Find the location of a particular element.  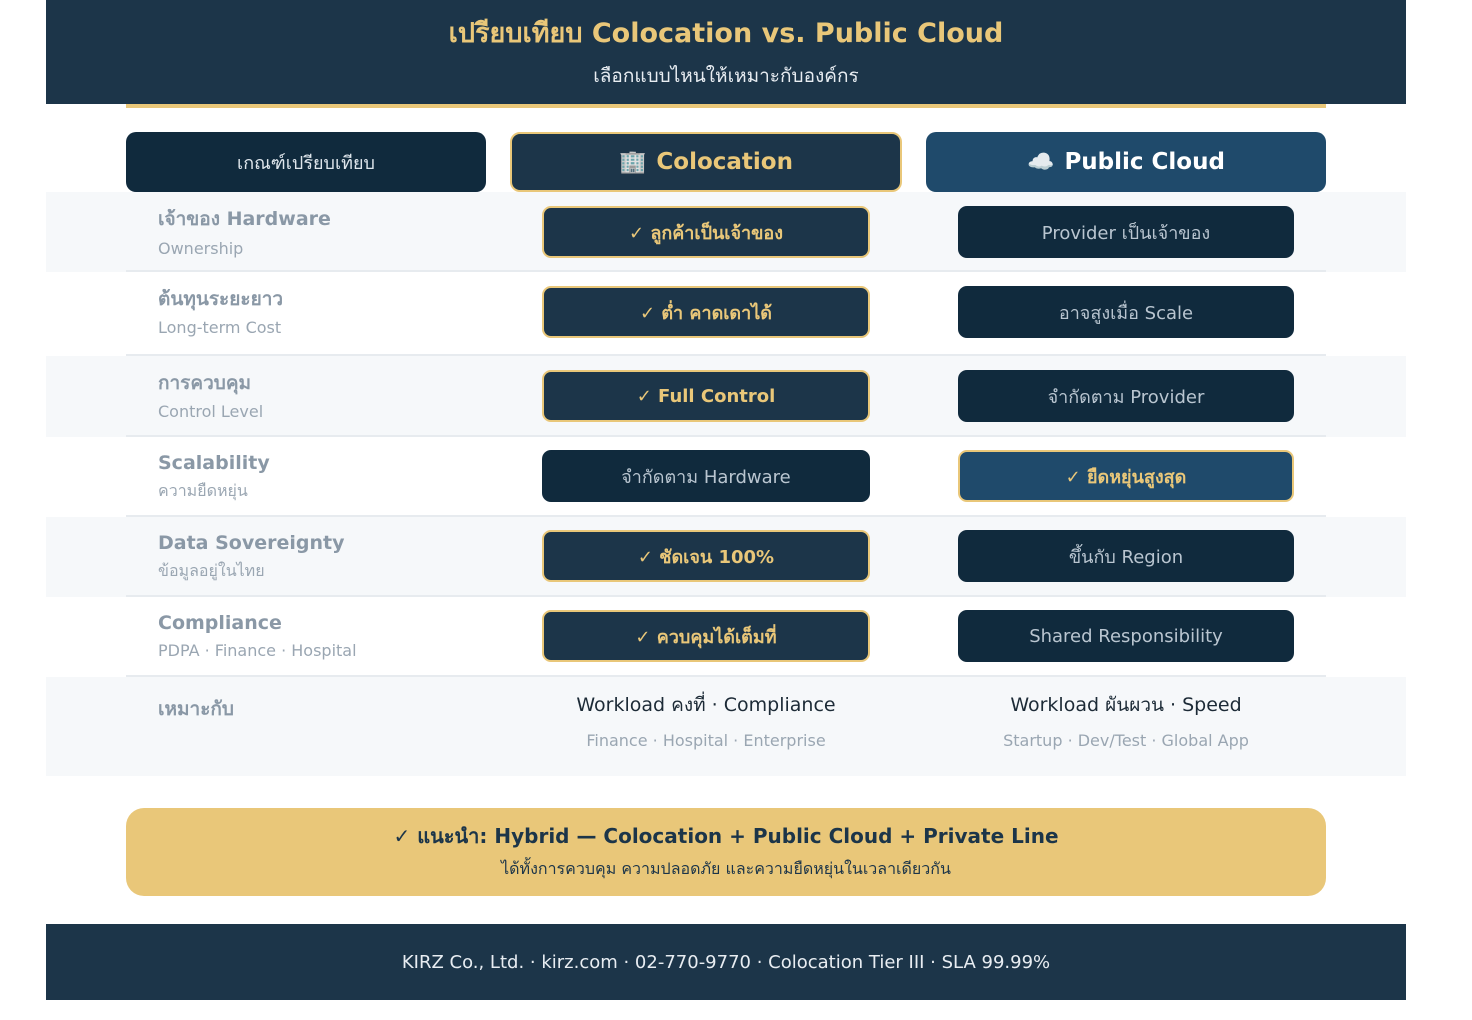

public-cloud-cell: ✓ ยืดหยุ่นสูงสุด is located at coordinates (1126, 476).